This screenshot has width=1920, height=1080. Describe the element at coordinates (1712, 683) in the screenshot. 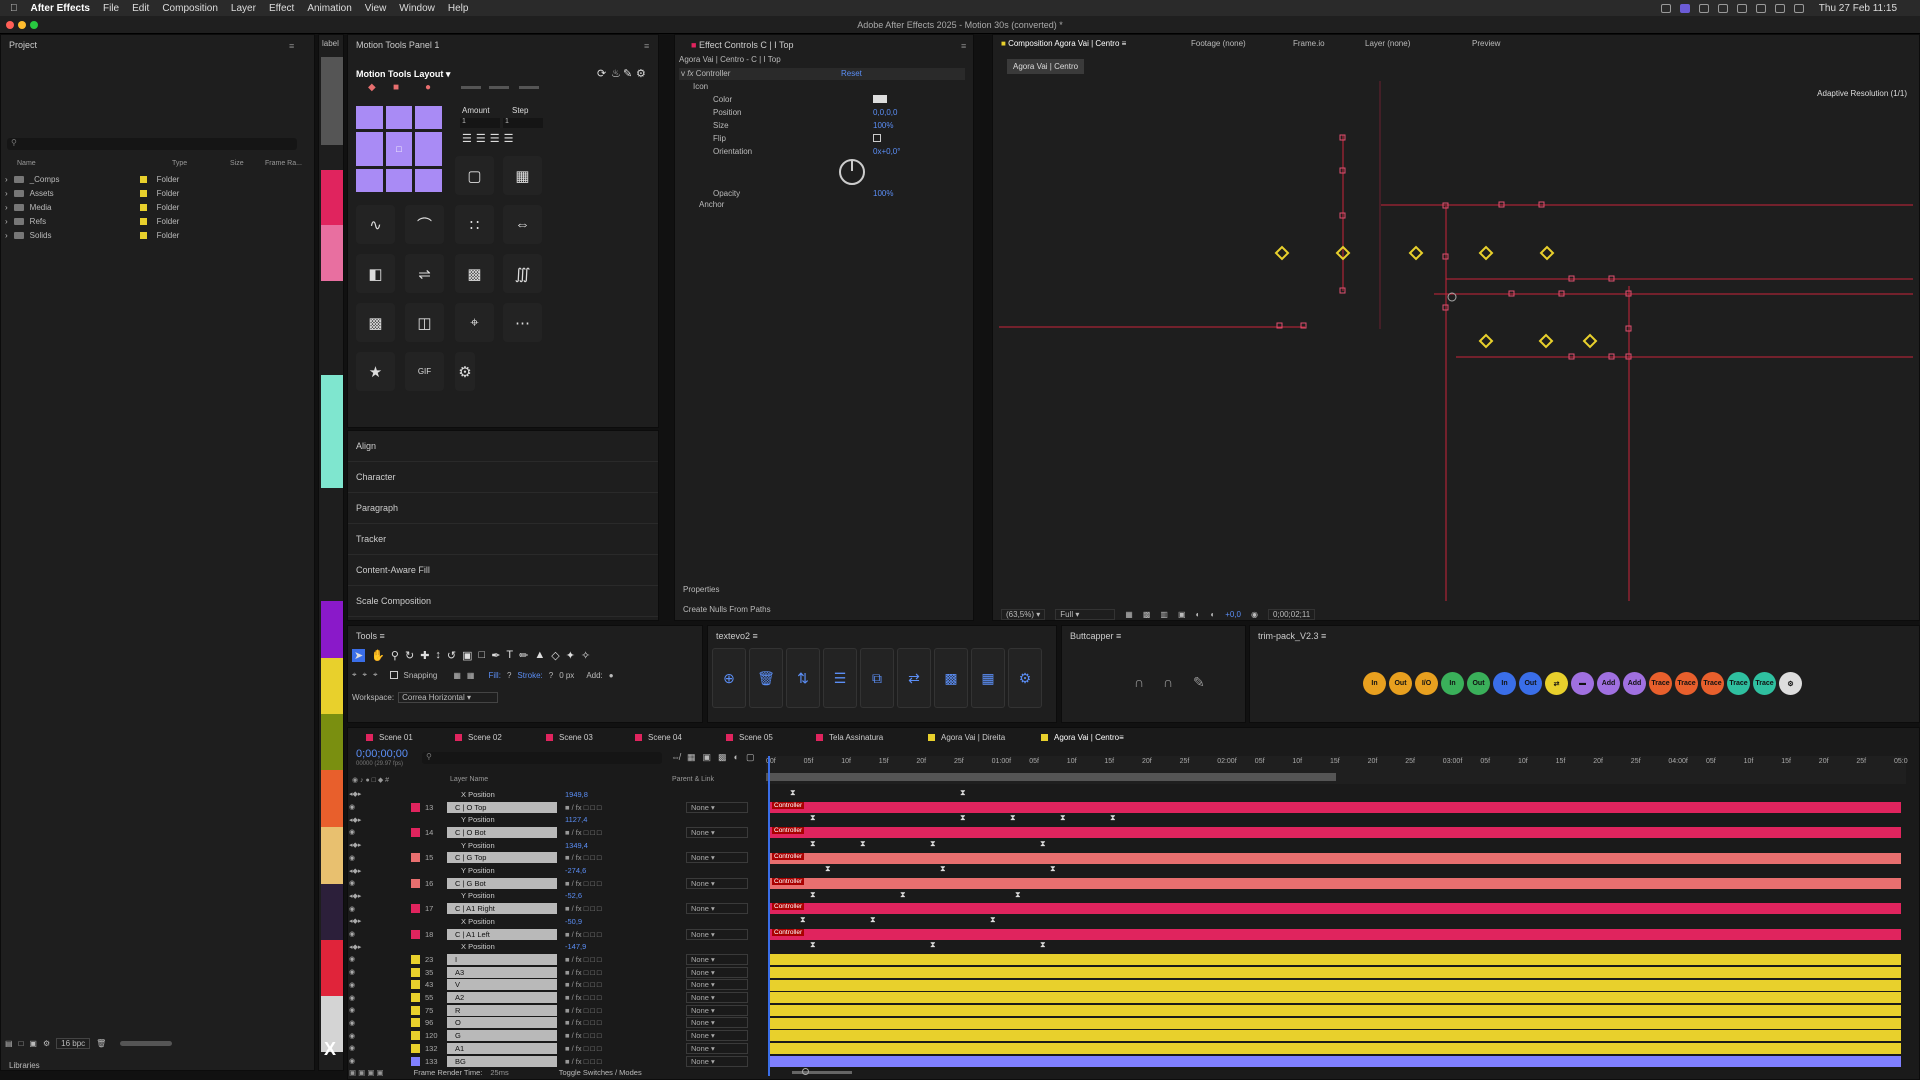

I see `trace-button-3: Trace` at that location.